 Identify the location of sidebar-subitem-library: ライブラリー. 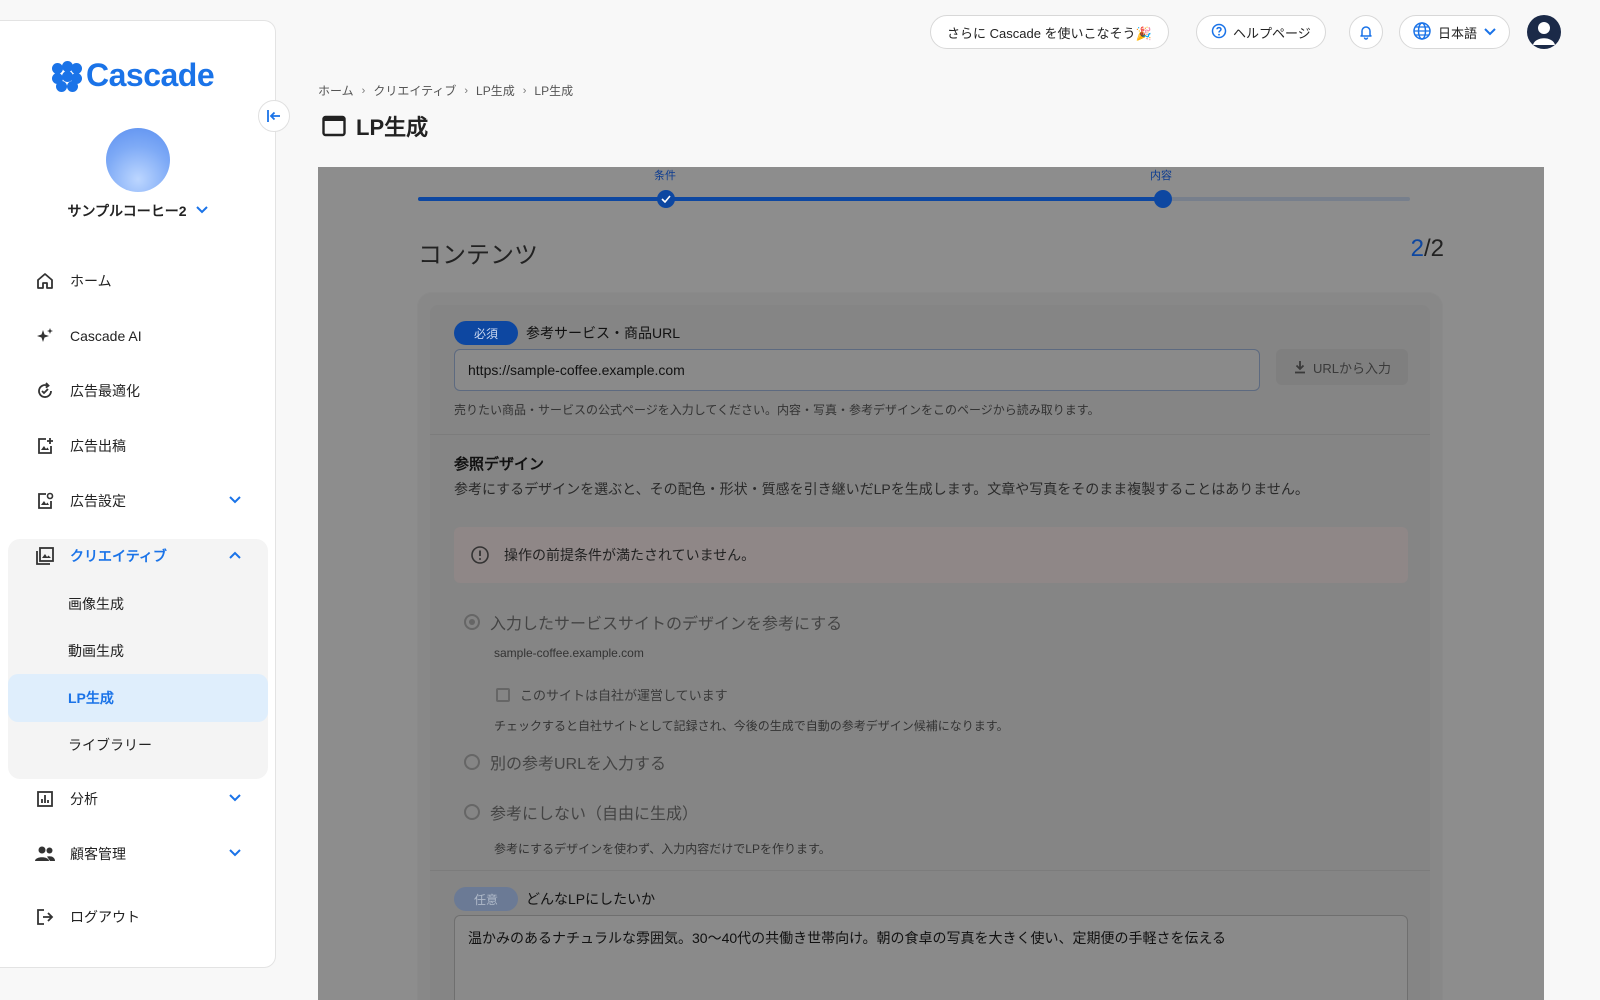
(138, 745).